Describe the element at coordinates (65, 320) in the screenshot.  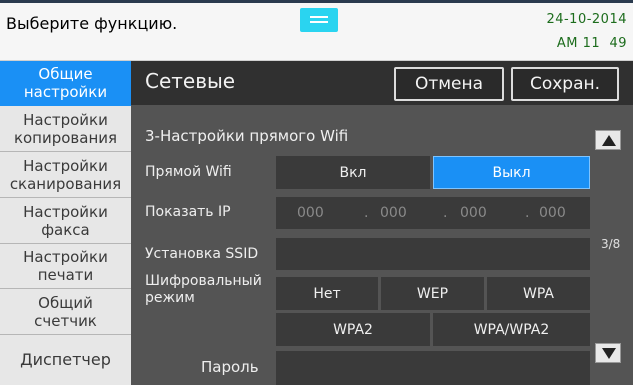
I see `sidebar-item-label: счетчик` at that location.